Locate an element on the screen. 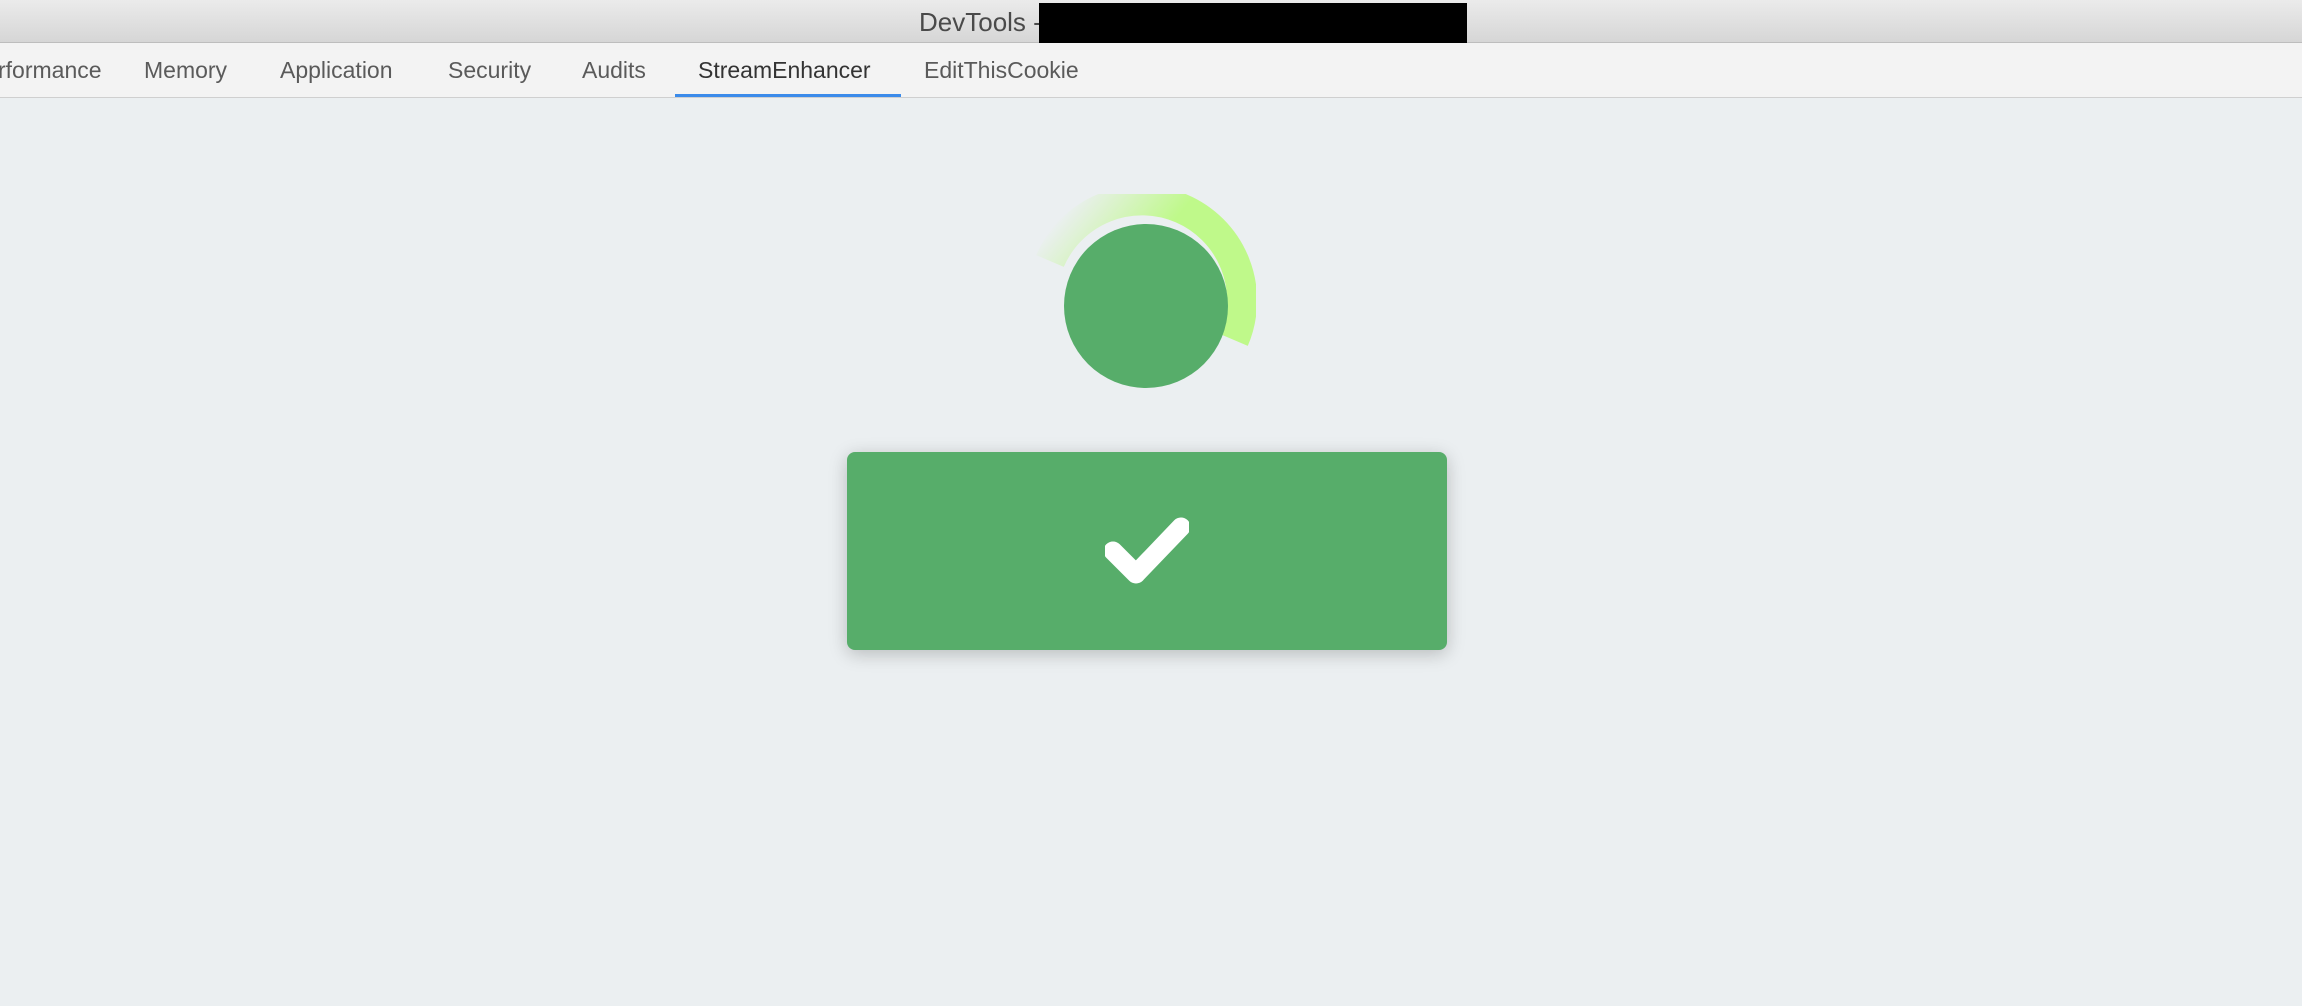 The width and height of the screenshot is (2302, 1006). tab-memory: Memory is located at coordinates (185, 70).